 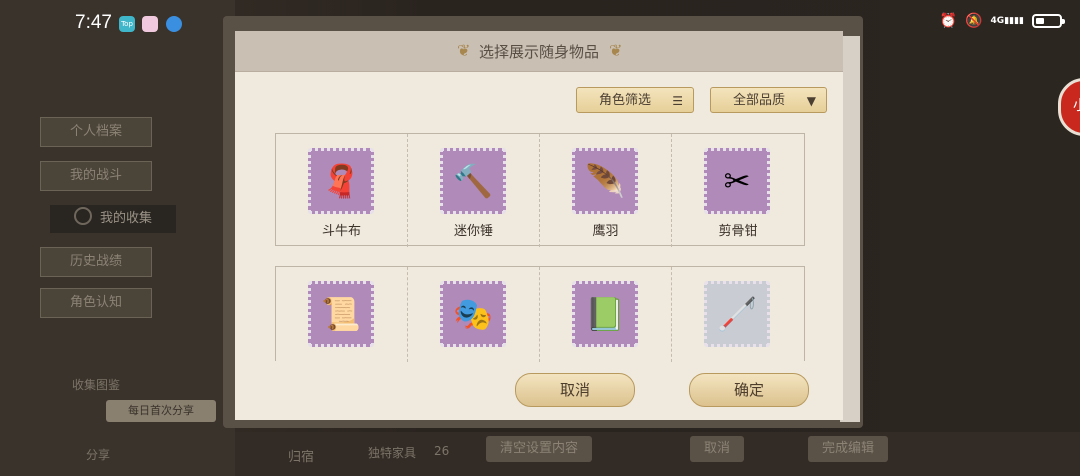 I want to click on mini-hammer-icon: 🔨, so click(x=473, y=181).